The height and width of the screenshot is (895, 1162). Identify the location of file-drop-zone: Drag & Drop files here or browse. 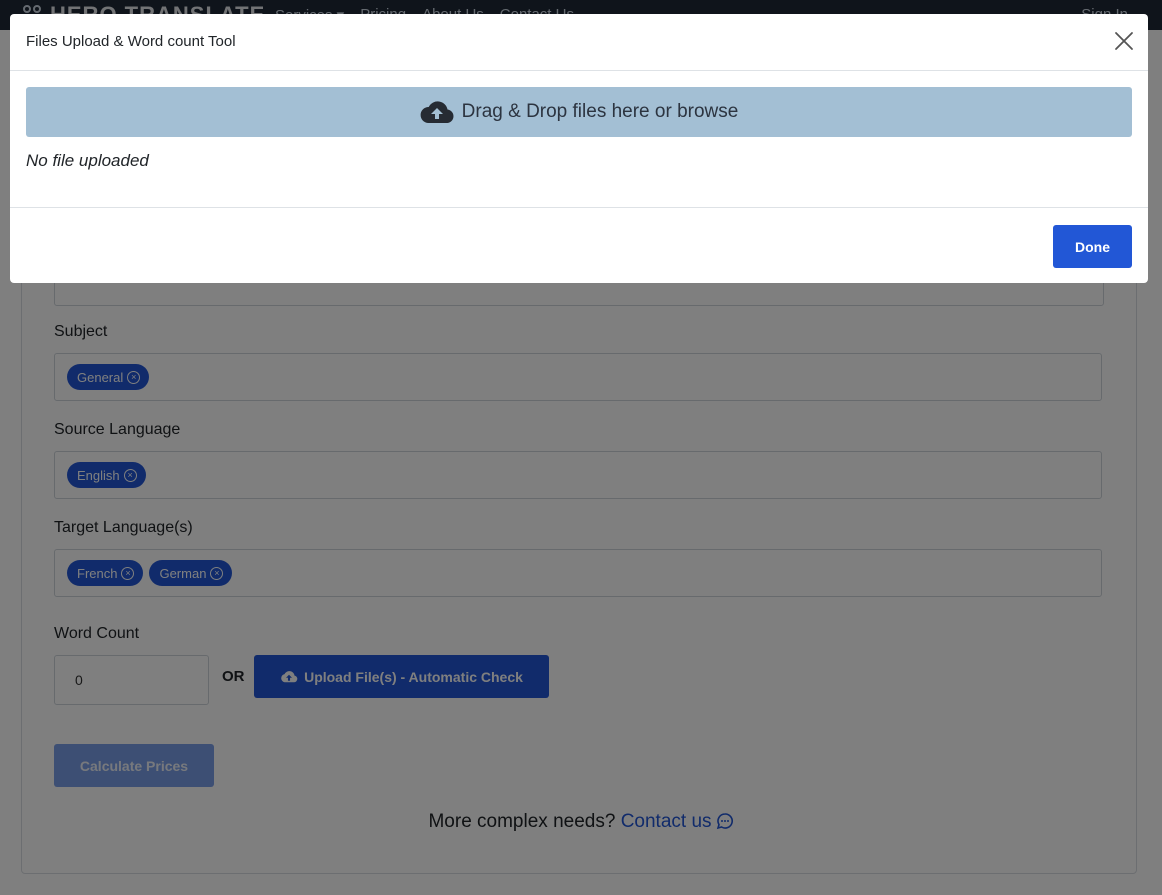
(579, 112).